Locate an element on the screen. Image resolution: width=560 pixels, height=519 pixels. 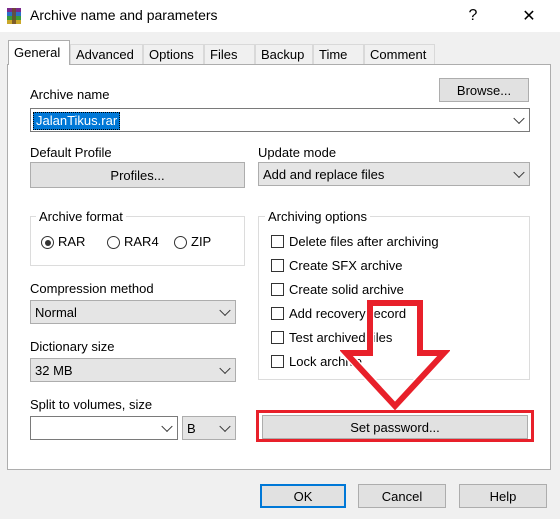
archive-name-combo: JalanTikus.rar is located at coordinates (280, 120).